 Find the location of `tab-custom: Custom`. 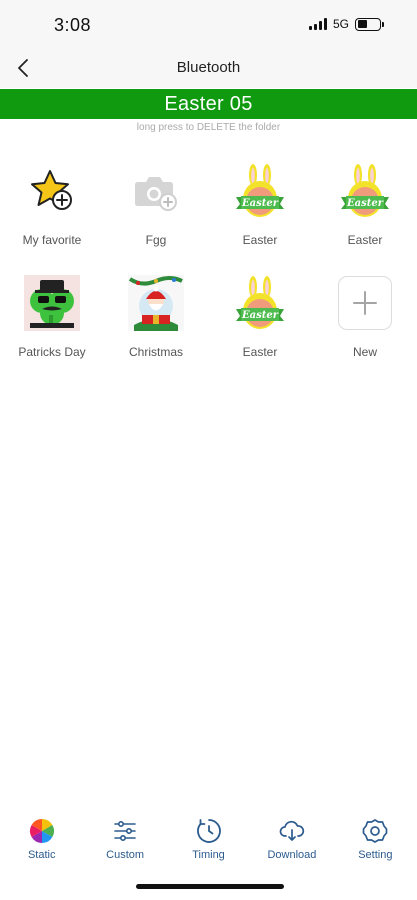

tab-custom: Custom is located at coordinates (124, 840).